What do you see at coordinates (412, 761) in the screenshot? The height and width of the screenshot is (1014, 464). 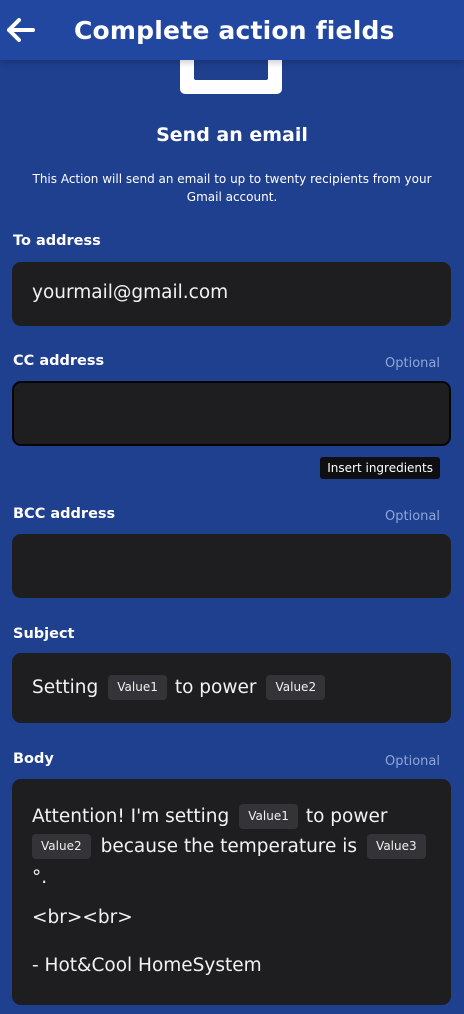 I see `body-optional-label: Optional` at bounding box center [412, 761].